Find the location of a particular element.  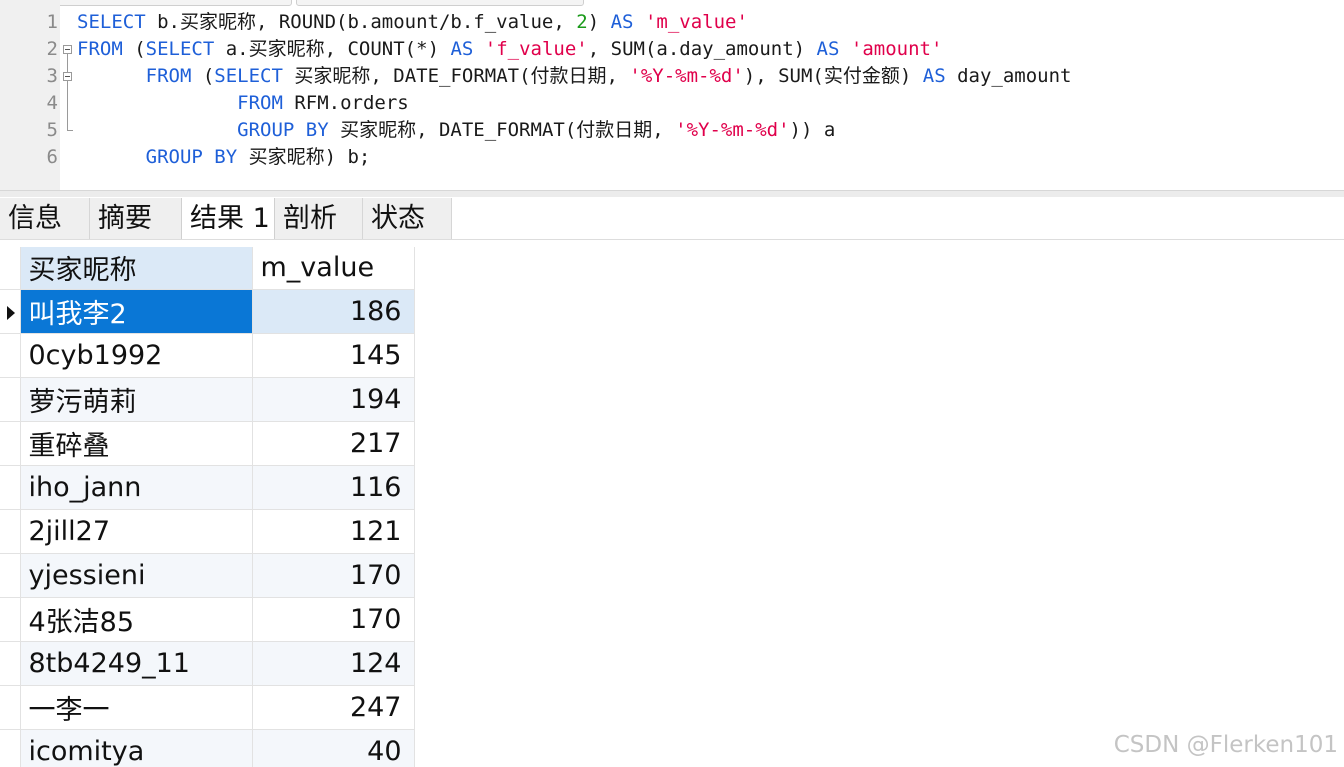

sql-text: )) a is located at coordinates (812, 130).